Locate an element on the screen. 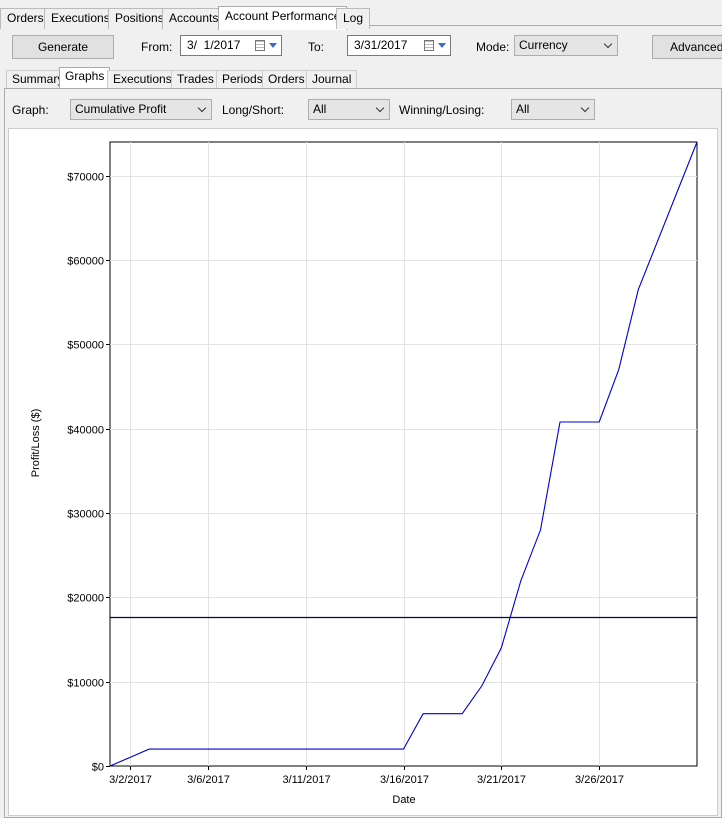  y-tick-label: $60000 is located at coordinates (85, 262).